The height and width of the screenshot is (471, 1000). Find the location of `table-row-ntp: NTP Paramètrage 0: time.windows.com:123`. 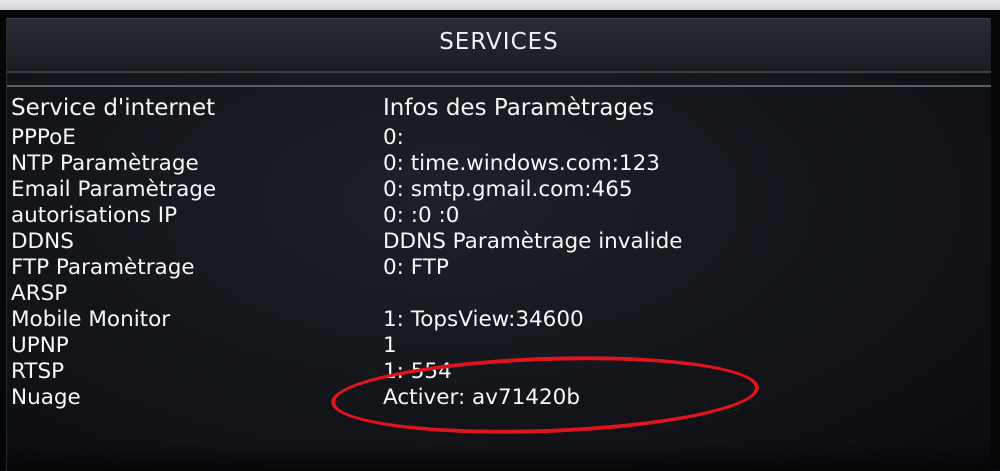

table-row-ntp: NTP Paramètrage 0: time.windows.com:123 is located at coordinates (499, 164).